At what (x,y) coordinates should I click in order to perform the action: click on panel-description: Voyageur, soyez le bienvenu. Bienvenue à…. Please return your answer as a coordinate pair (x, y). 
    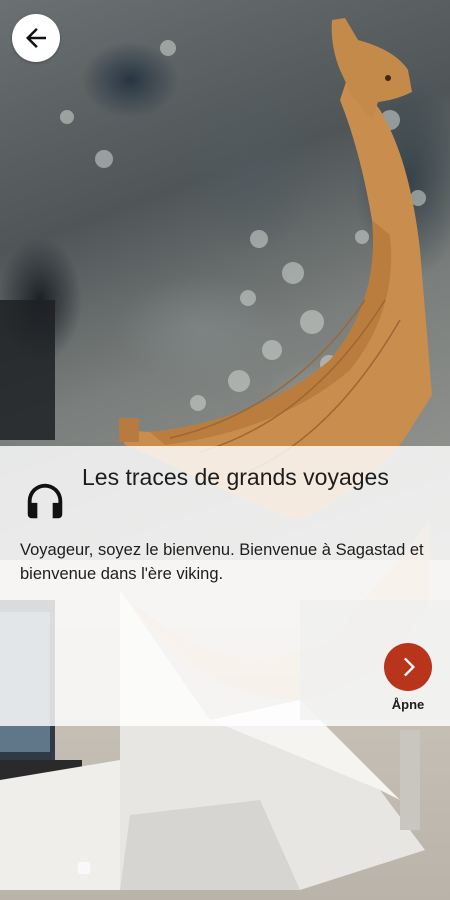
    Looking at the image, I should click on (222, 562).